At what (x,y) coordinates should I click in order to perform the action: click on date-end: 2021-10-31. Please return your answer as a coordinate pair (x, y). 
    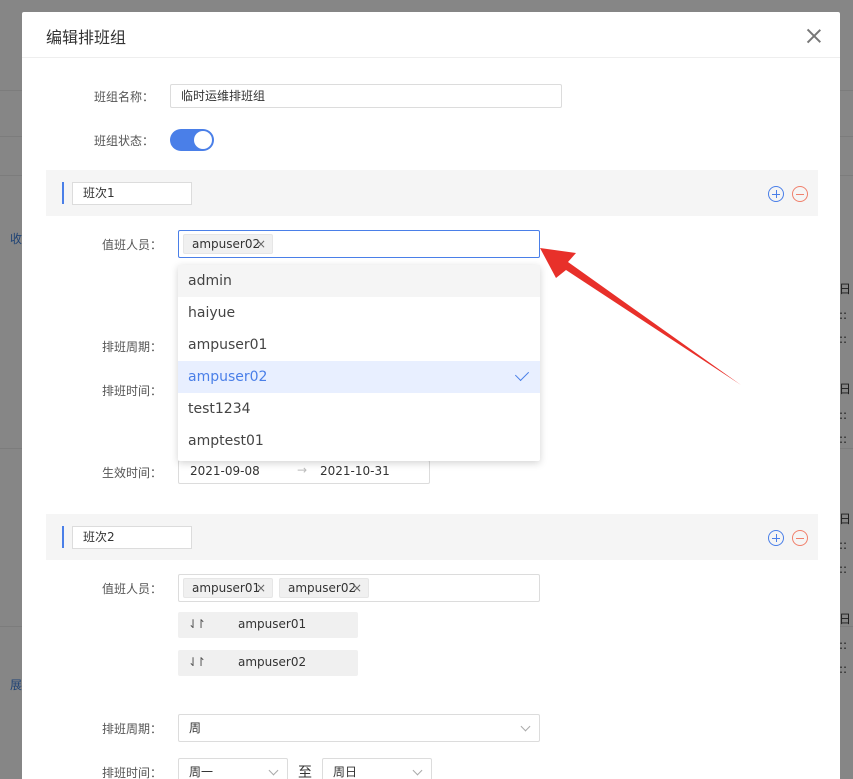
    Looking at the image, I should click on (355, 471).